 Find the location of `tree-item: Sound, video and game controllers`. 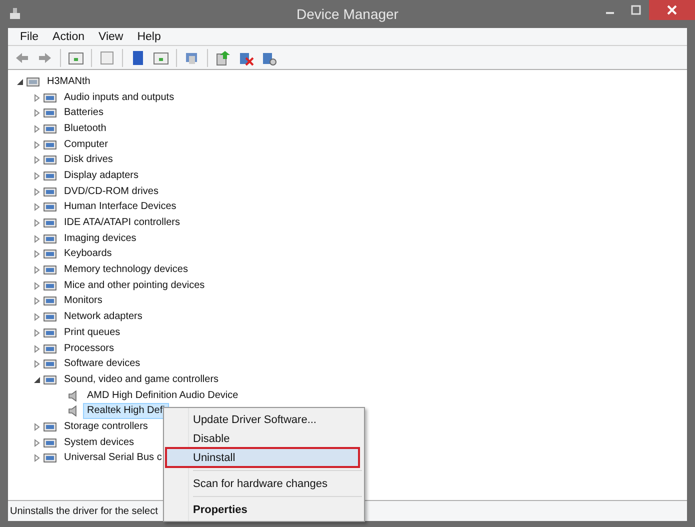

tree-item: Sound, video and game controllers is located at coordinates (141, 380).